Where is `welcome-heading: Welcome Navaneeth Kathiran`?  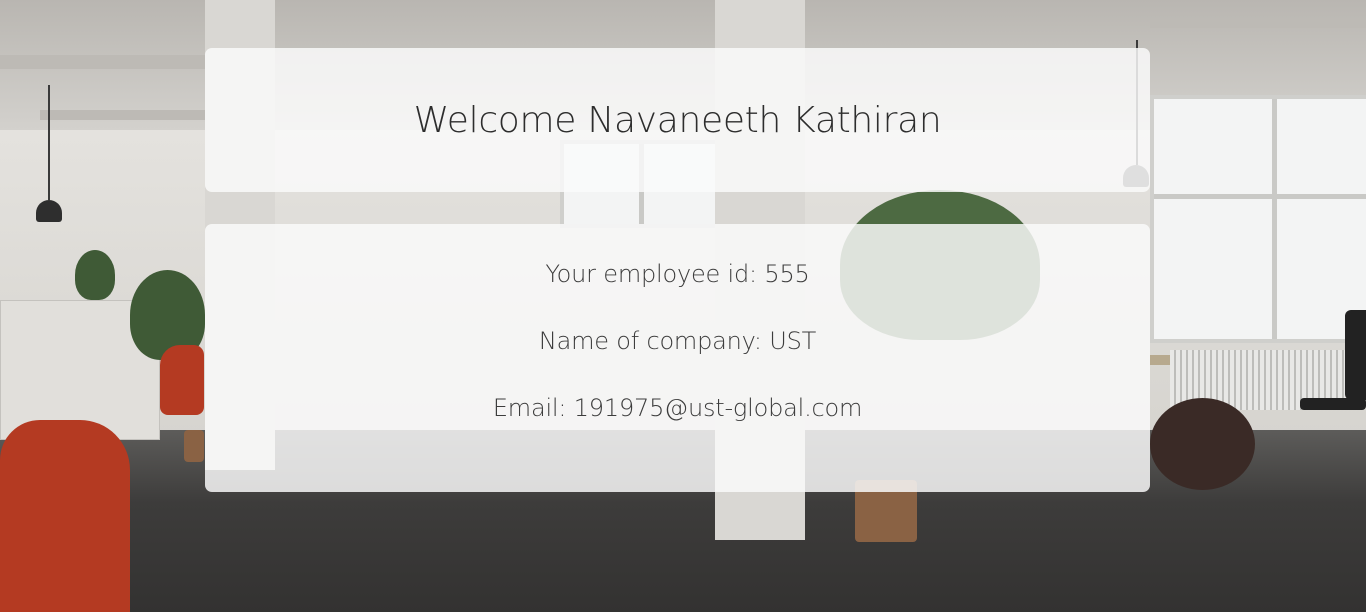 welcome-heading: Welcome Navaneeth Kathiran is located at coordinates (678, 120).